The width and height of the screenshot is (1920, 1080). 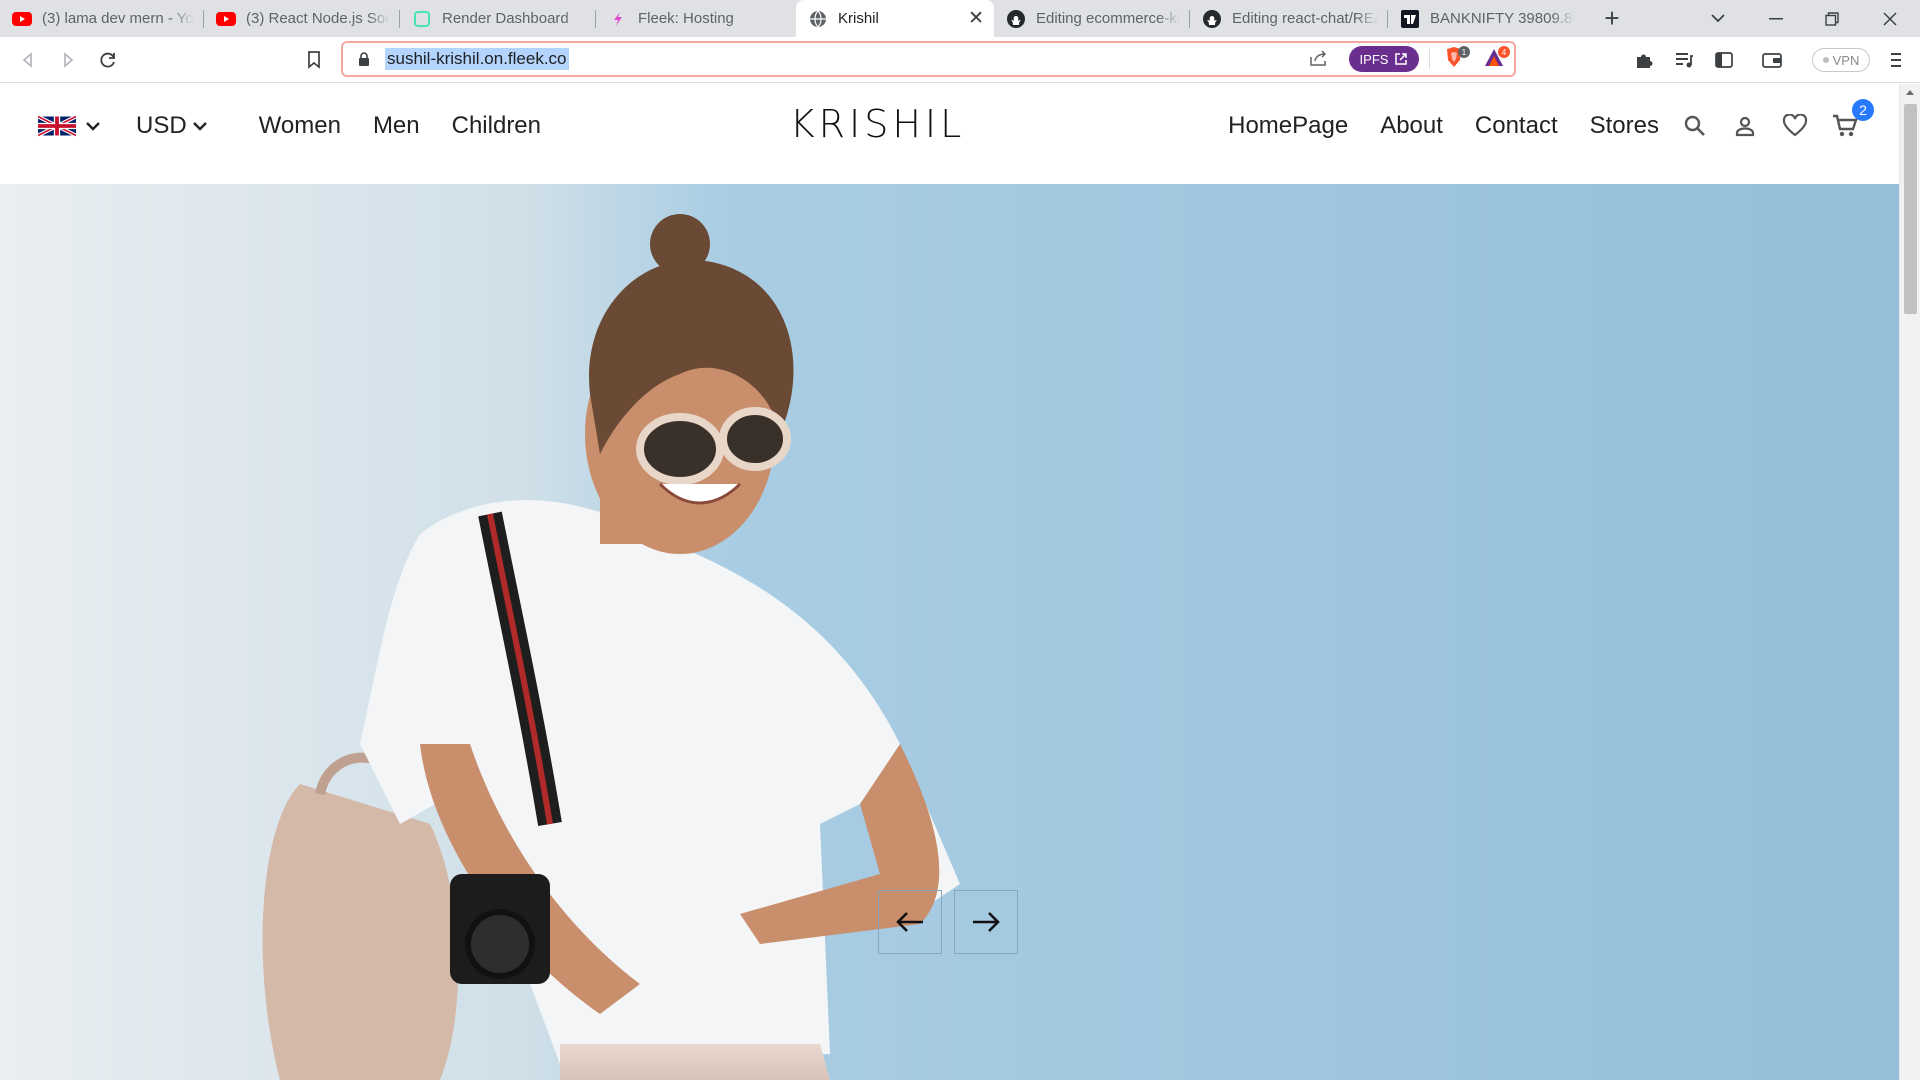 What do you see at coordinates (1624, 126) in the screenshot?
I see `nav-link-stores: Stores` at bounding box center [1624, 126].